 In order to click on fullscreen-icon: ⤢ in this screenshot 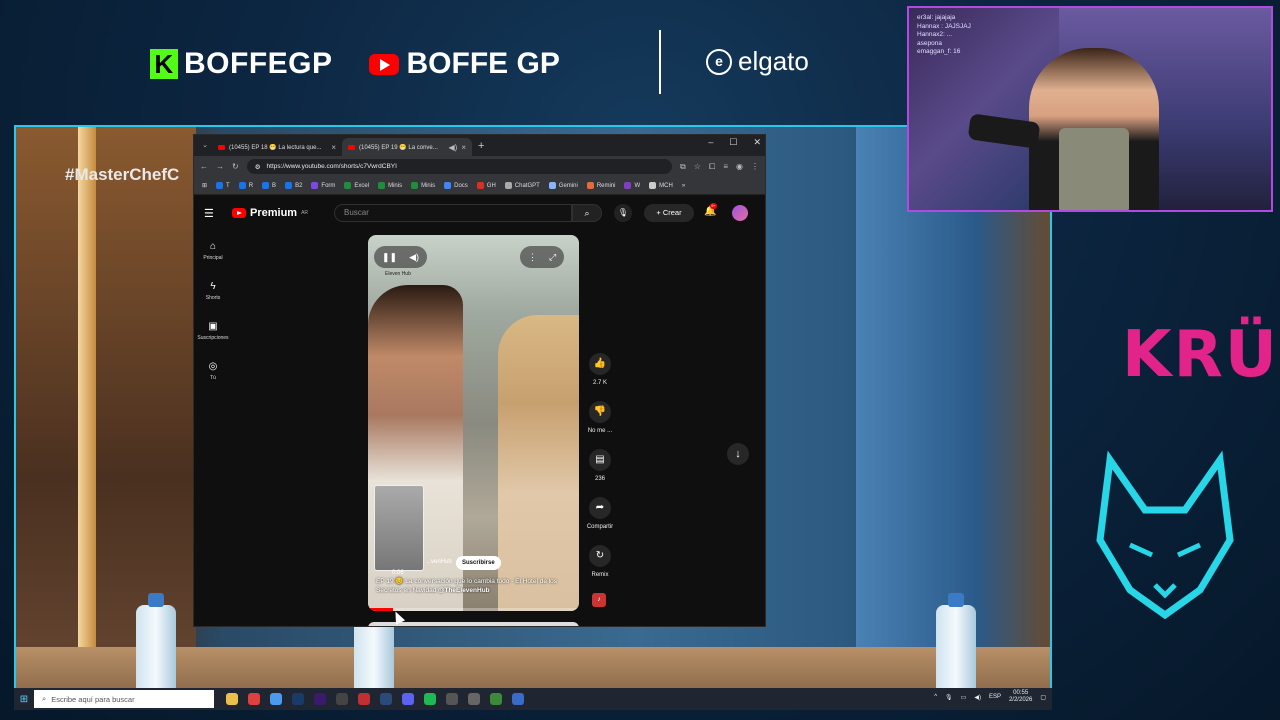, I will do `click(552, 257)`.